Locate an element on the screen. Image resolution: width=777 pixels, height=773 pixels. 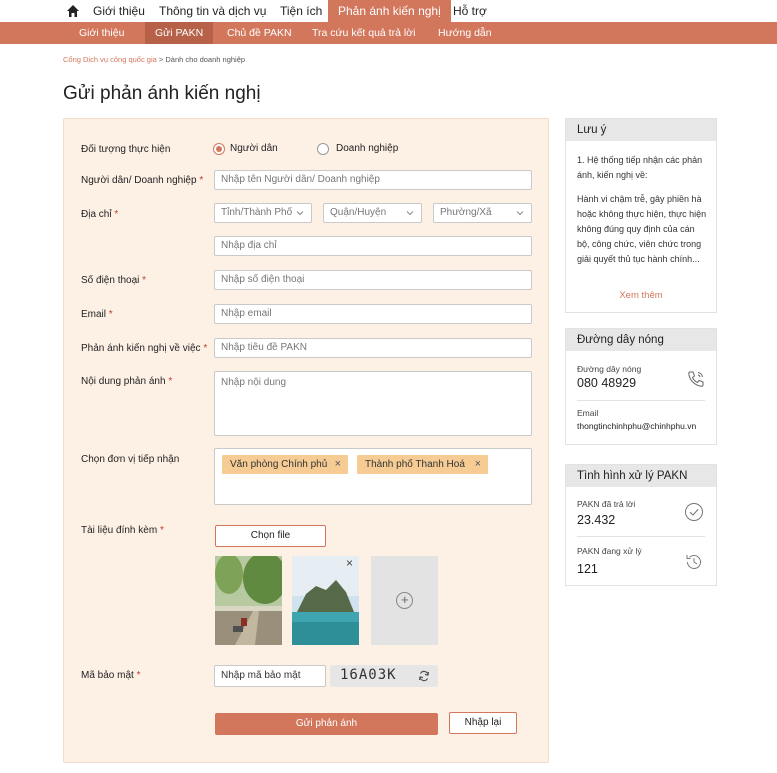
radio-citizen is located at coordinates (219, 149).